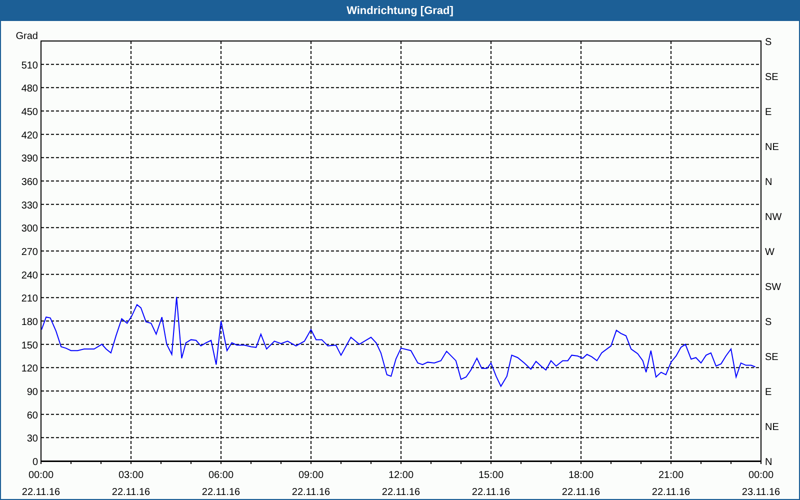  Describe the element at coordinates (32, 439) in the screenshot. I see `y-tick-label: 30` at that location.